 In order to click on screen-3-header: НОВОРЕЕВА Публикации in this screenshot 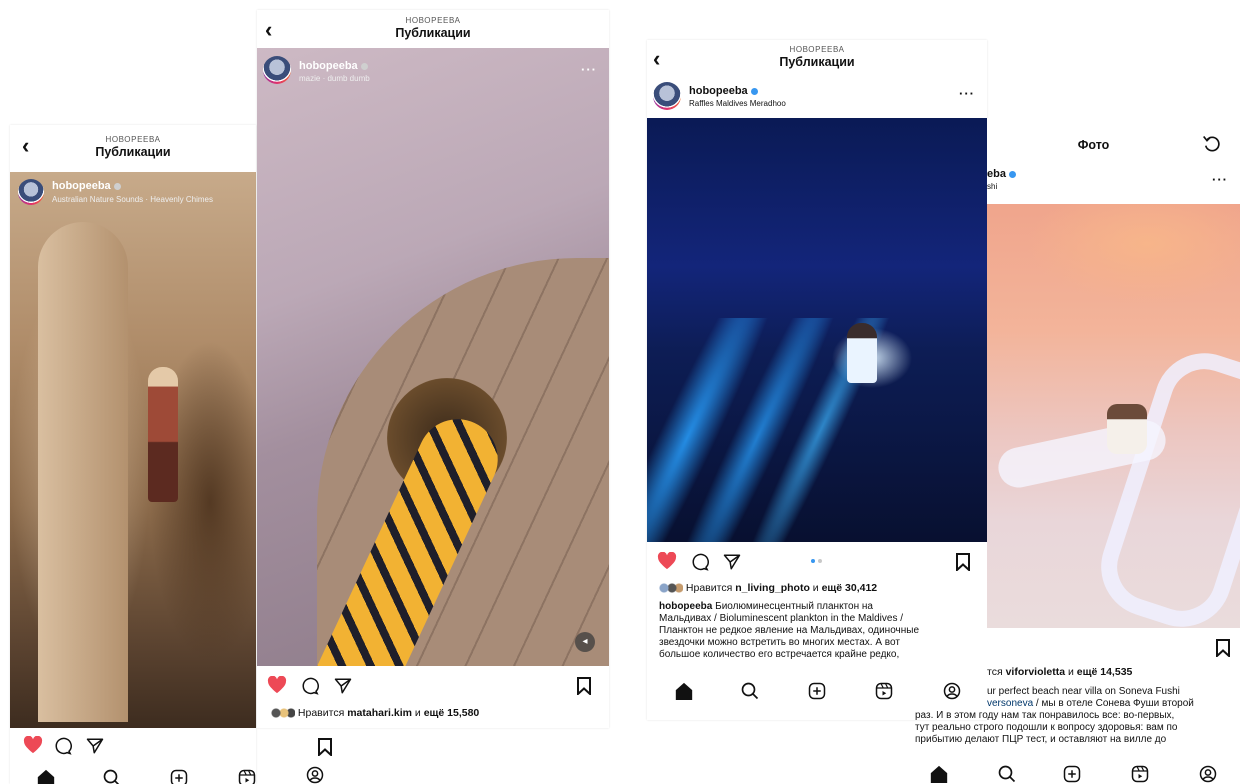, I will do `click(817, 57)`.